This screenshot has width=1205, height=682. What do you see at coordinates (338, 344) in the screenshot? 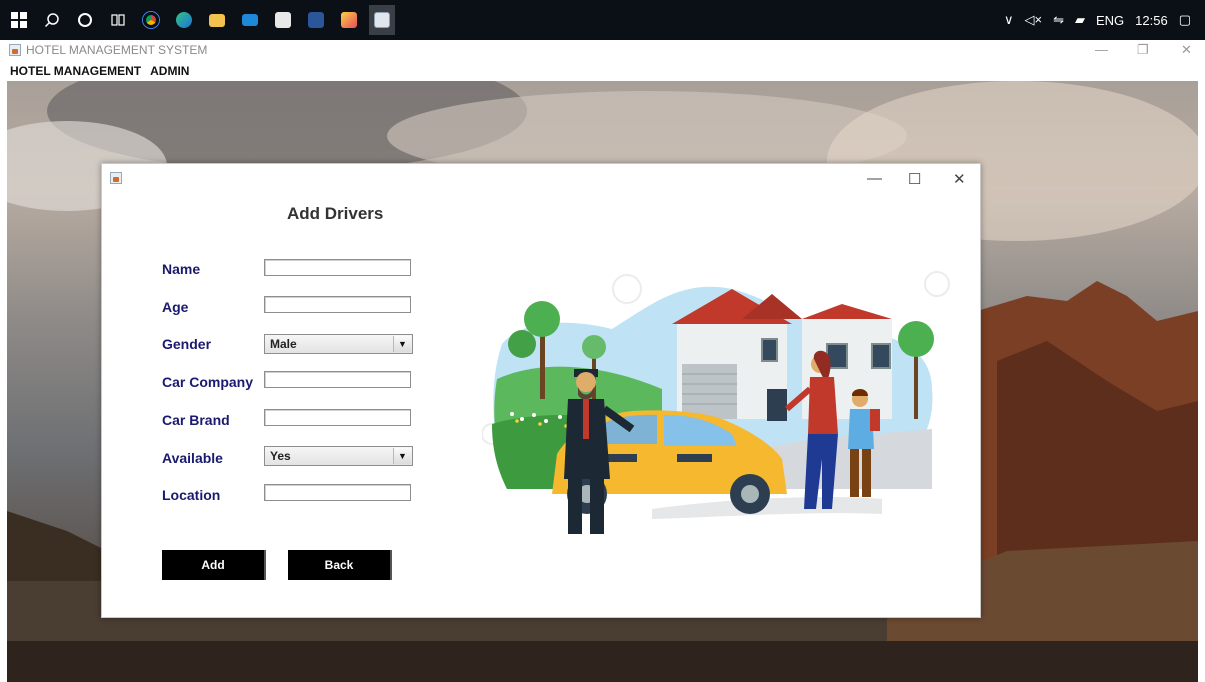
I see `gender-select: Male ▼` at bounding box center [338, 344].